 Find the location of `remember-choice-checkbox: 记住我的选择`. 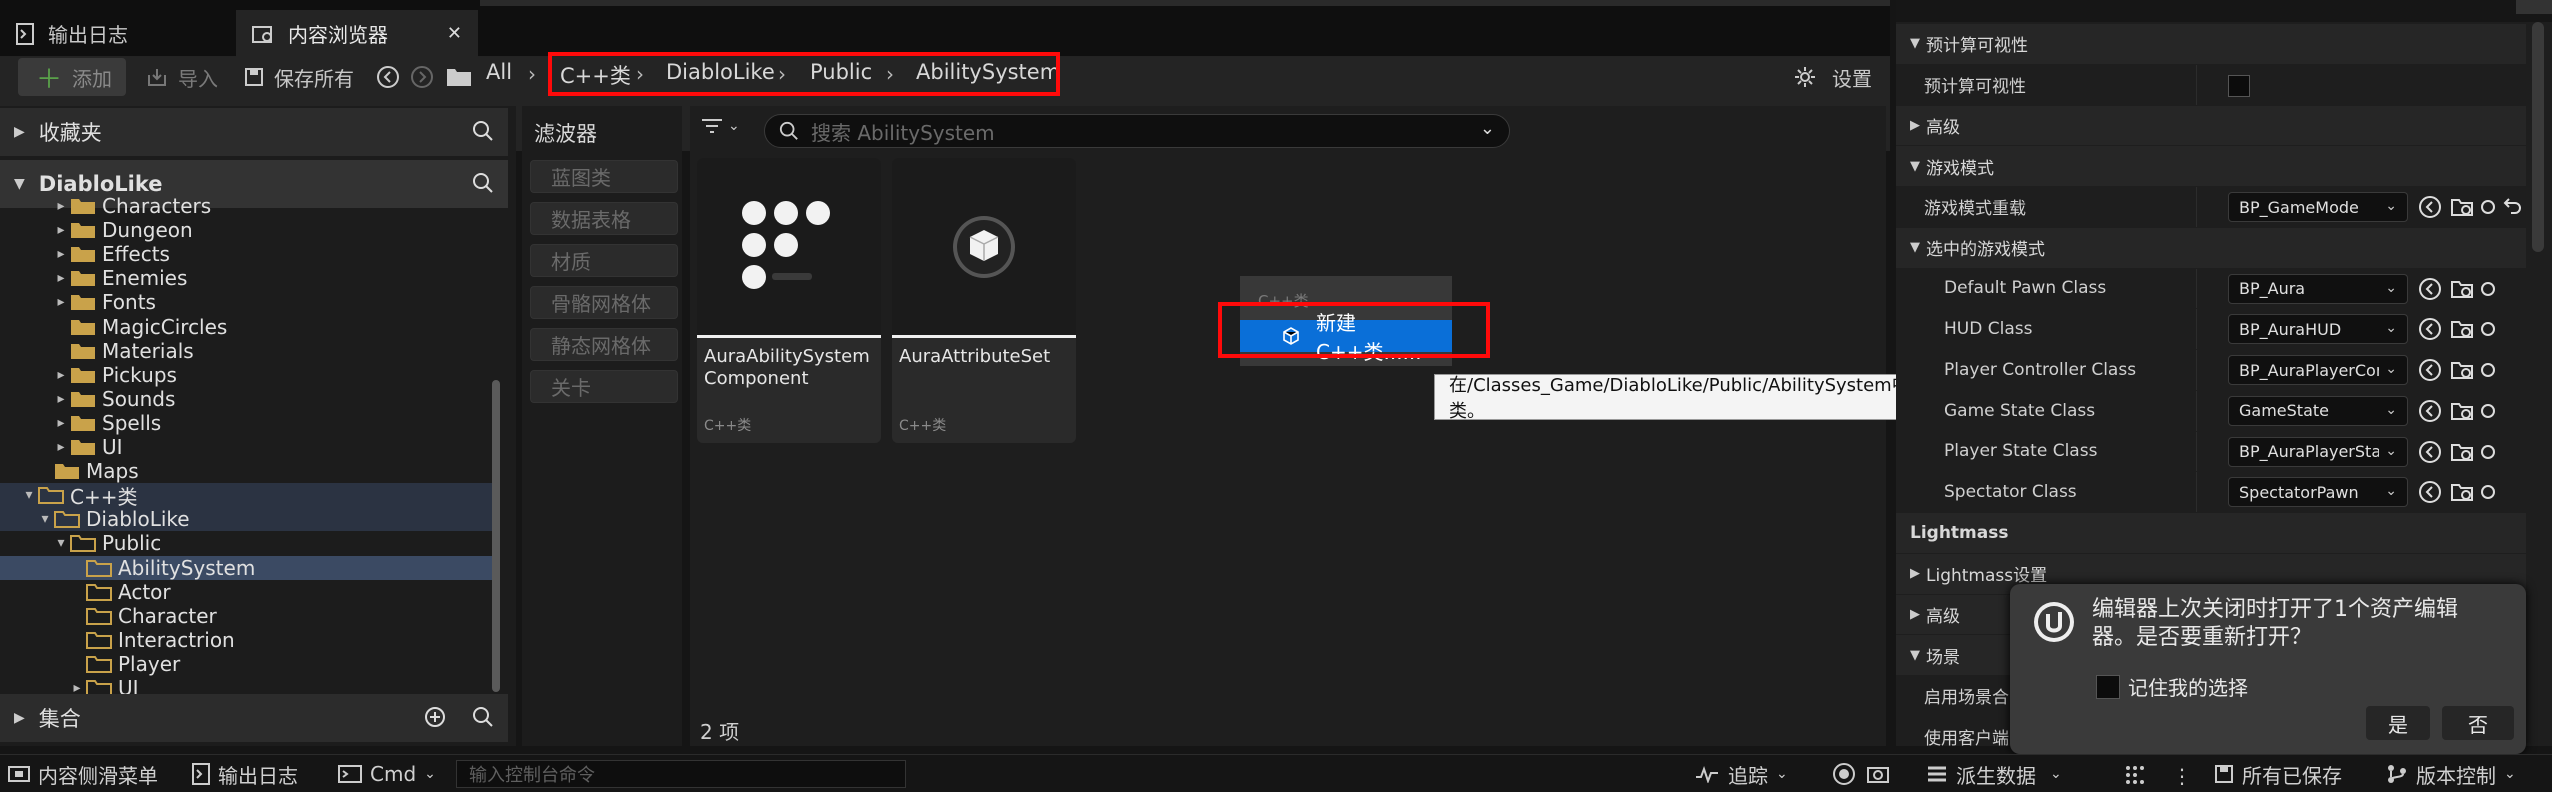

remember-choice-checkbox: 记住我的选择 is located at coordinates (2172, 686).